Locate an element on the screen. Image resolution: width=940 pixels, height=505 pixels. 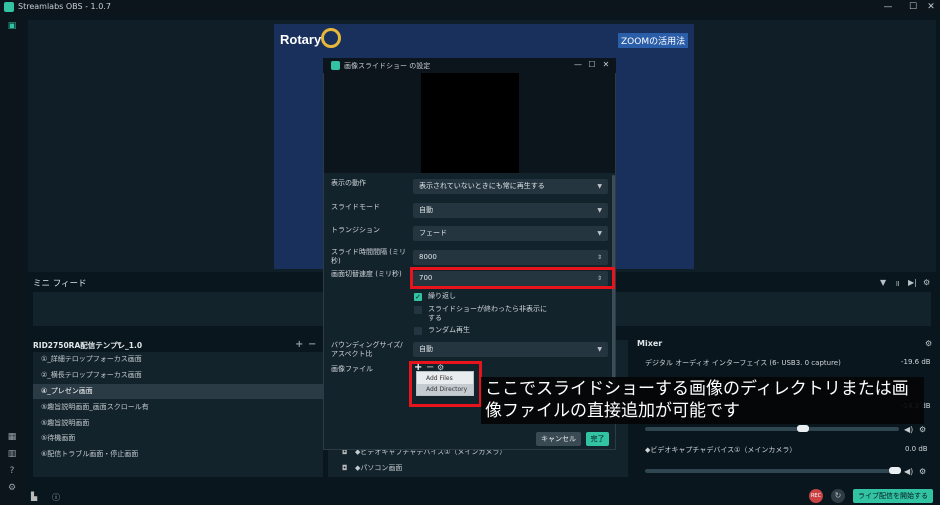
minimize-button: — is located at coordinates (888, 7).